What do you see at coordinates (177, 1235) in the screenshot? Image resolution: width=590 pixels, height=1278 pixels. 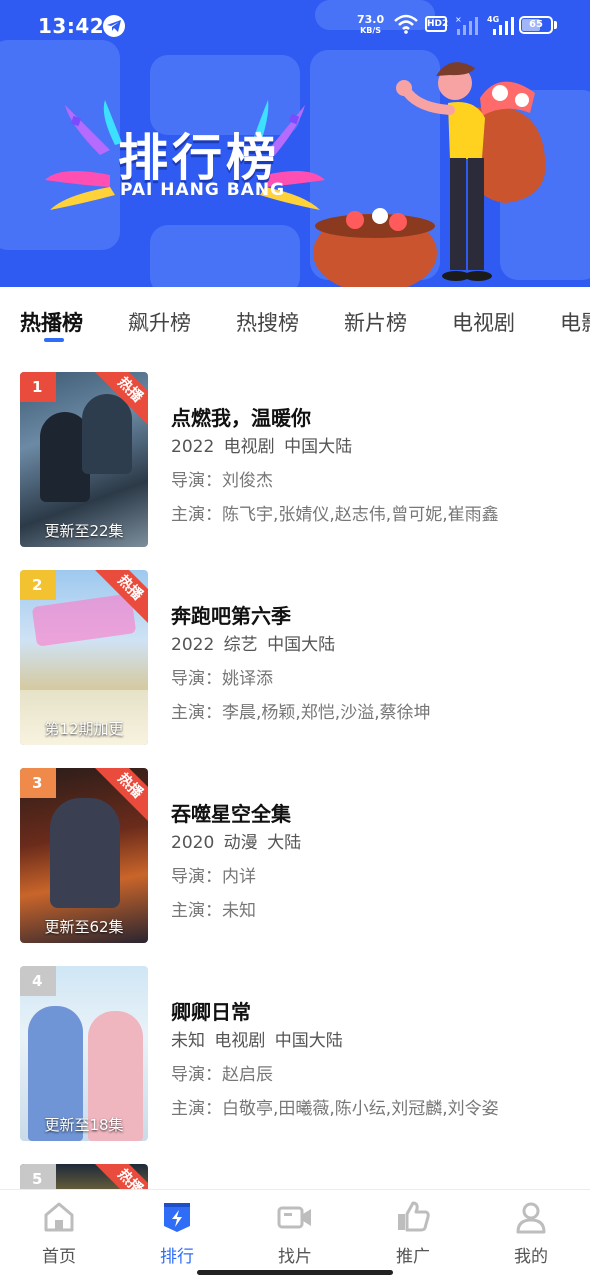 I see `nav-ranking: 排行` at bounding box center [177, 1235].